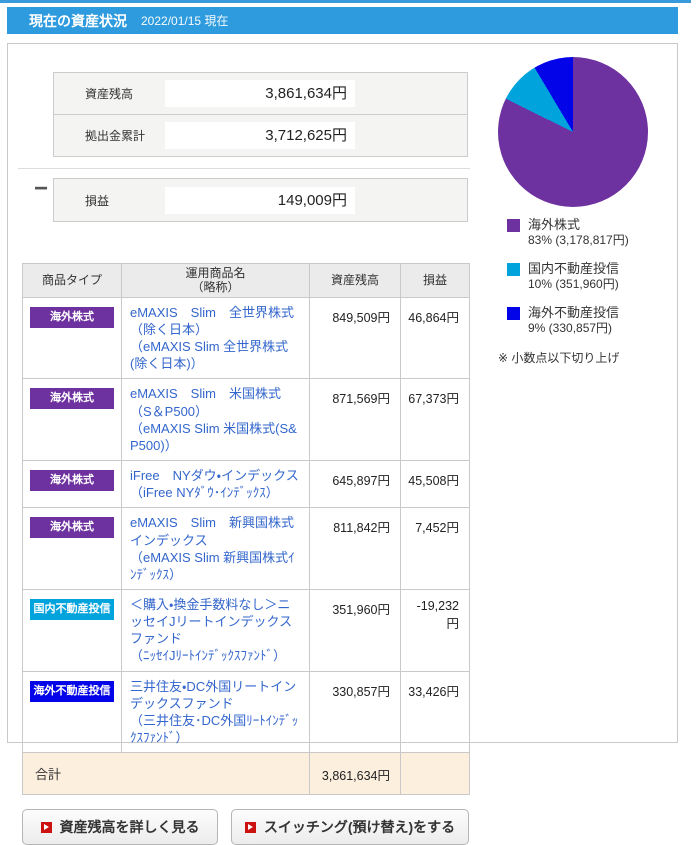  Describe the element at coordinates (185, 21) in the screenshot. I see `as-of-date: 2022/01/15 現在` at that location.